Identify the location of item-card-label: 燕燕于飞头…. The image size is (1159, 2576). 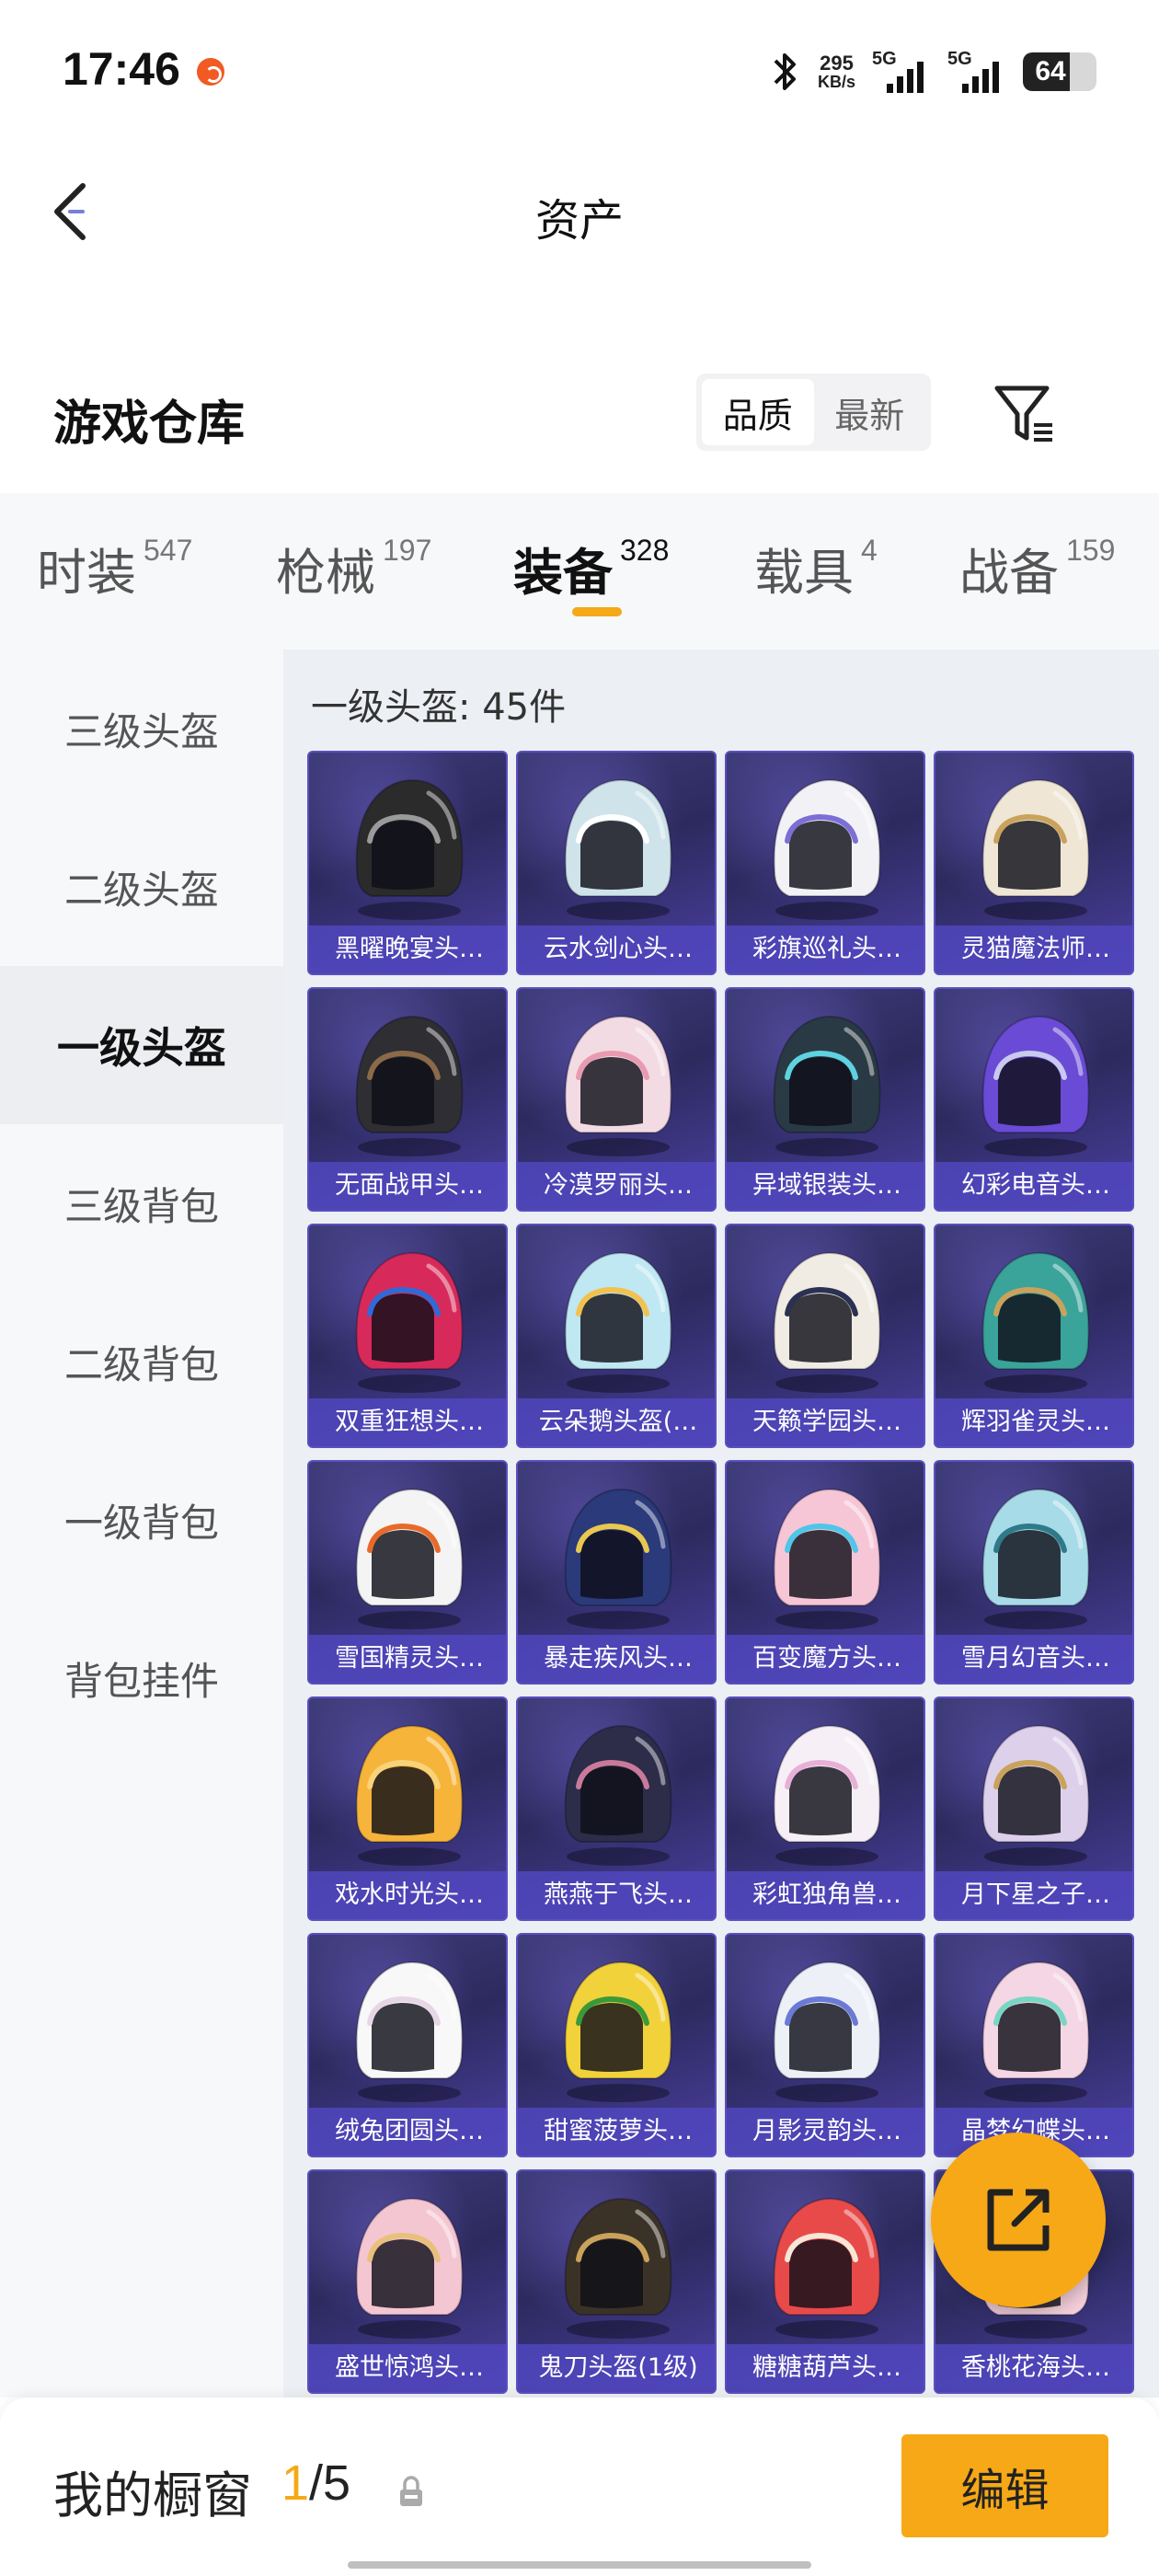
(616, 1895).